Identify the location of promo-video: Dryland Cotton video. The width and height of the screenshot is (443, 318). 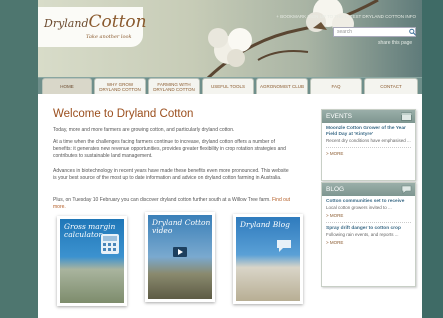
(180, 257).